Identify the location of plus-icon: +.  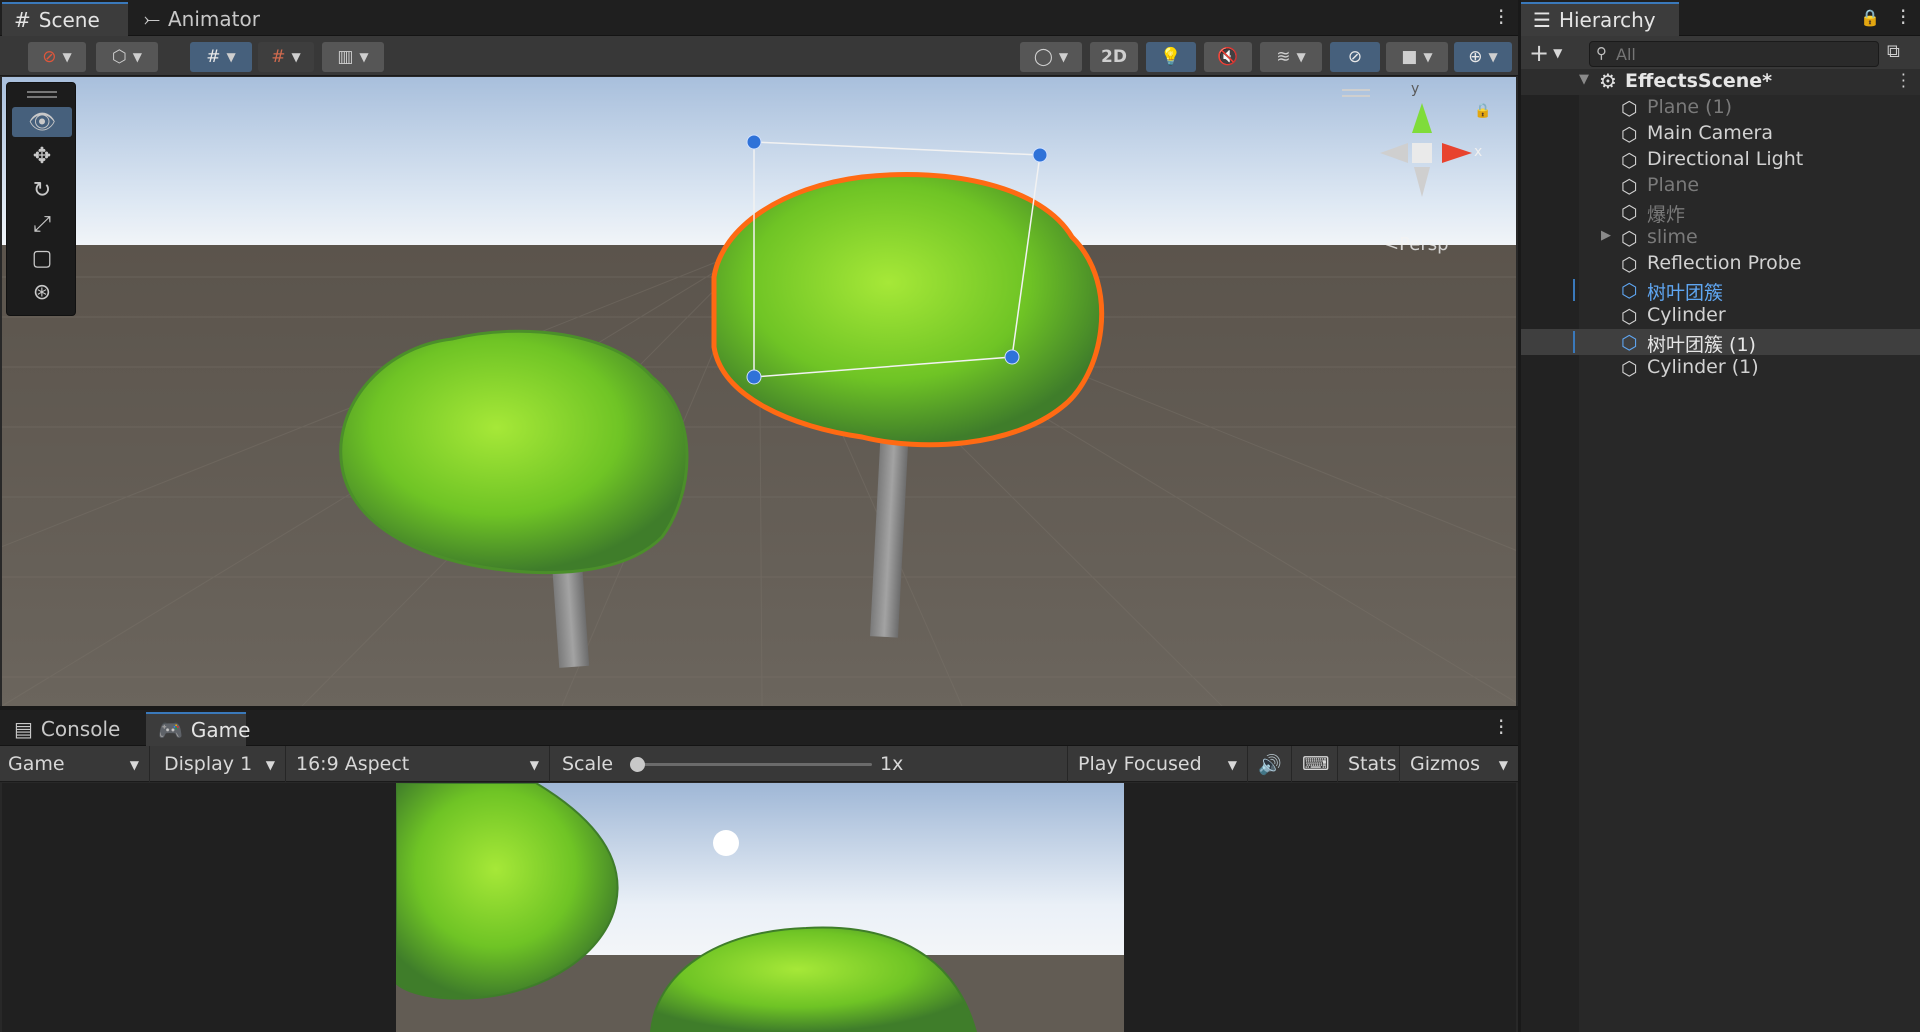
(1539, 53).